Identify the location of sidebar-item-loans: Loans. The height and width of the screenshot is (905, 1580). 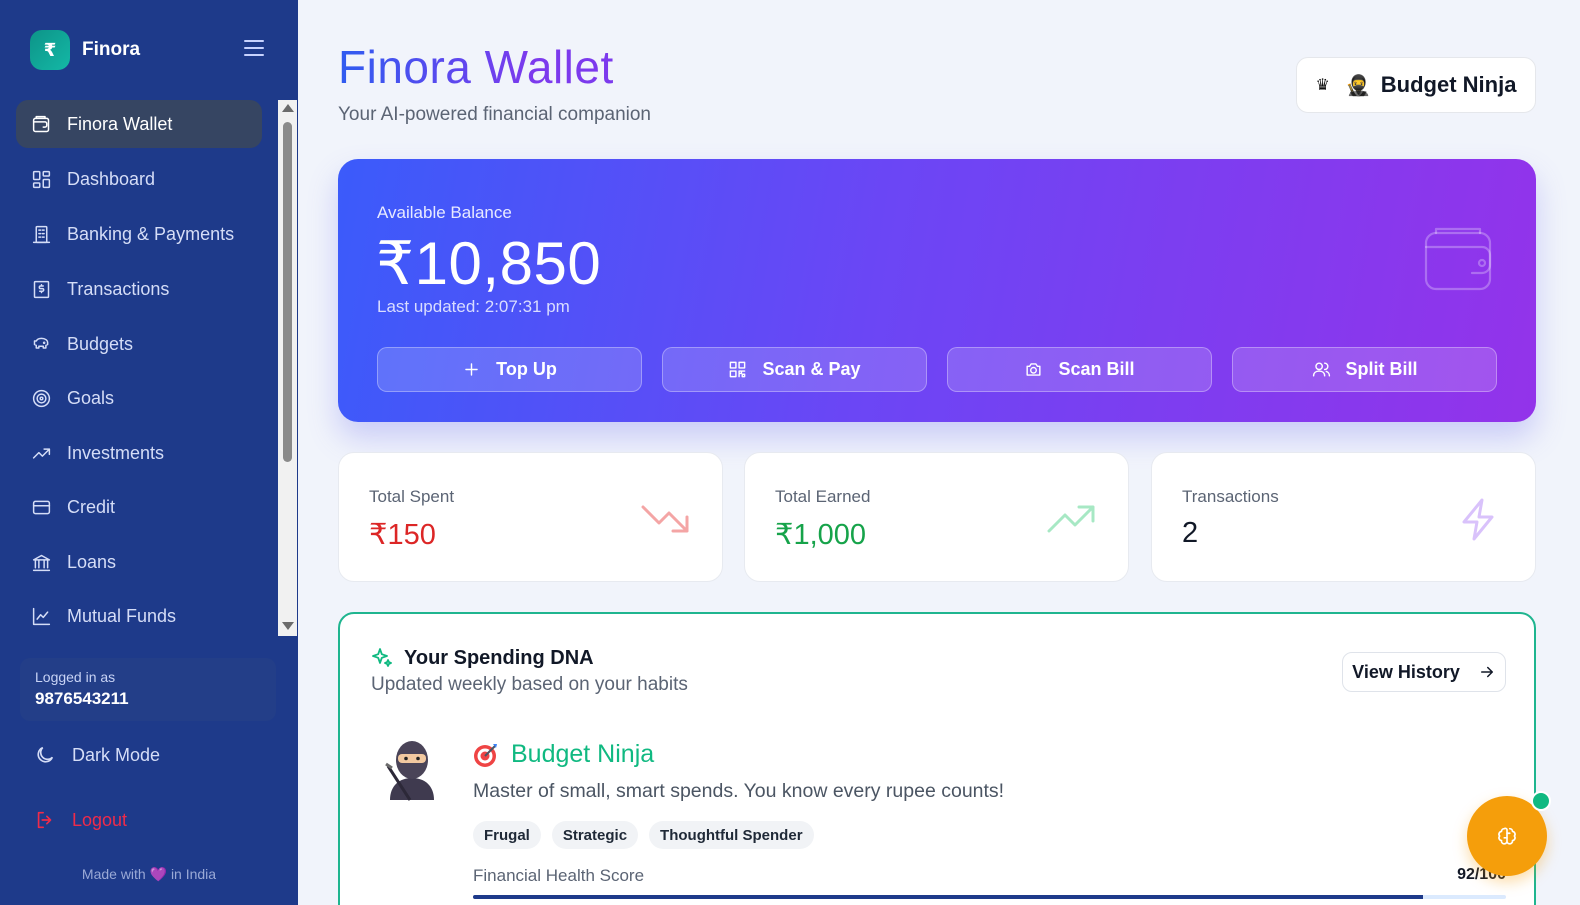
(139, 562).